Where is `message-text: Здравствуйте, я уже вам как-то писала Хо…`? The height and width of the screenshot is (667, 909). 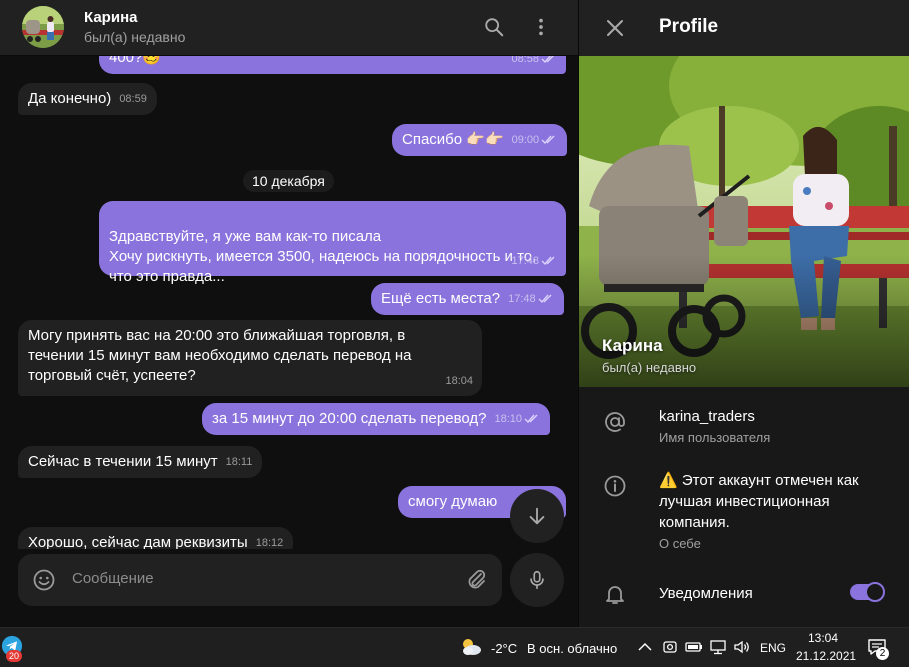
message-text: Здравствуйте, я уже вам как-то писала Хо… is located at coordinates (323, 256).